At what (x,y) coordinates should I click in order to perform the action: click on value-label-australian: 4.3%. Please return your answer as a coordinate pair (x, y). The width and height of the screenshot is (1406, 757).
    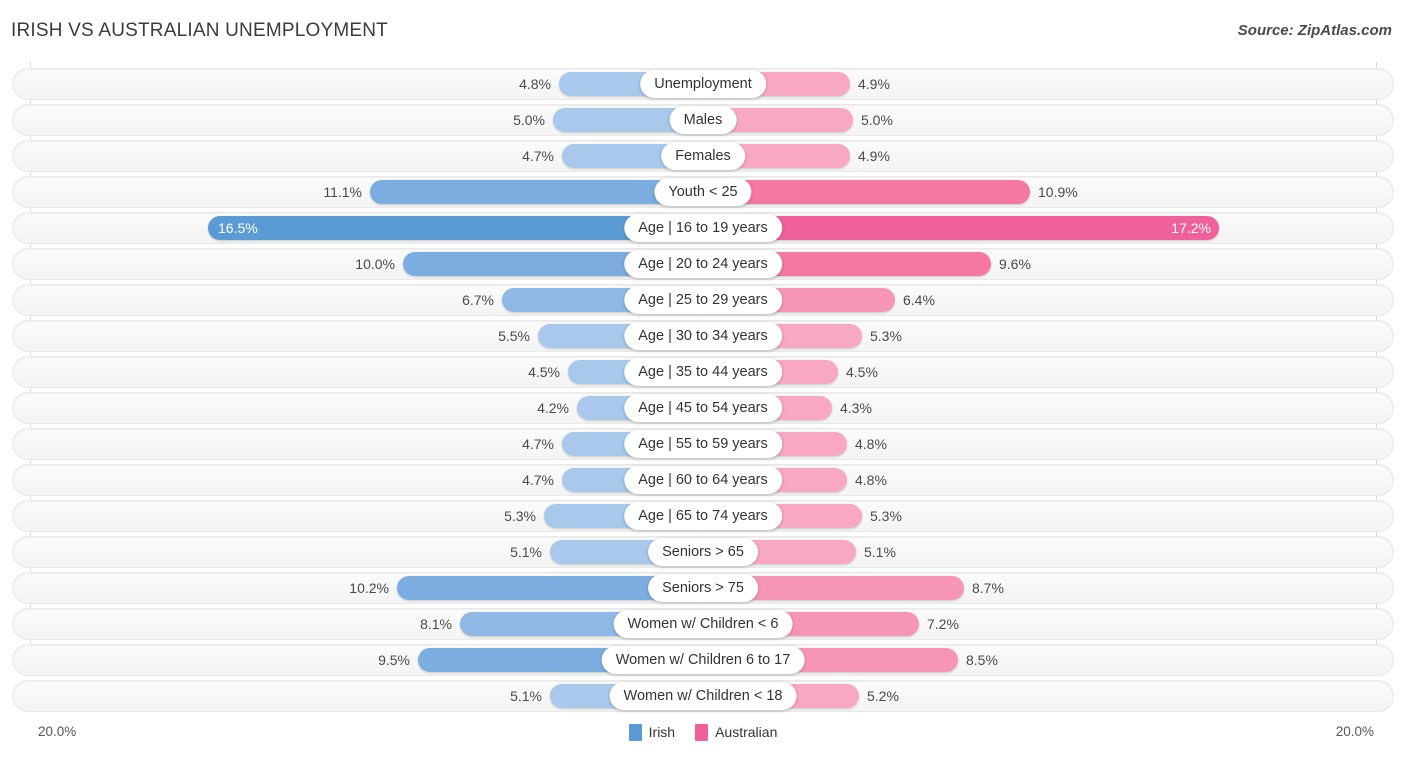
    Looking at the image, I should click on (856, 408).